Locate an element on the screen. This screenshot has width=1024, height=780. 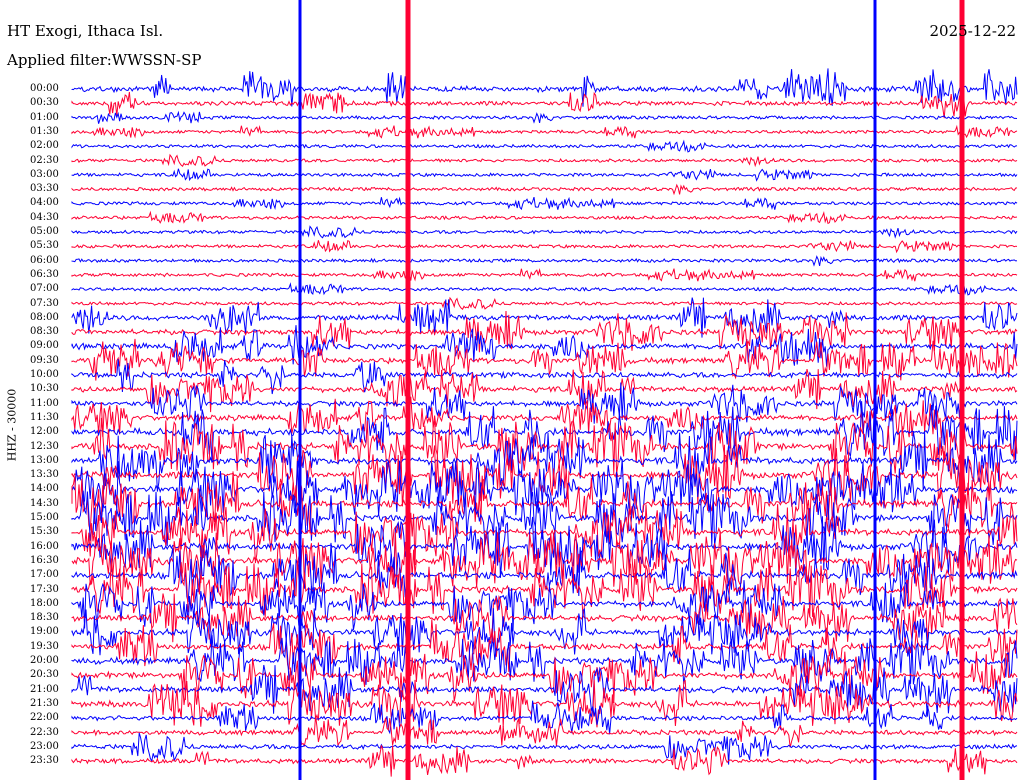
channel-label: HHZ - 30000 is located at coordinates (12, 425).